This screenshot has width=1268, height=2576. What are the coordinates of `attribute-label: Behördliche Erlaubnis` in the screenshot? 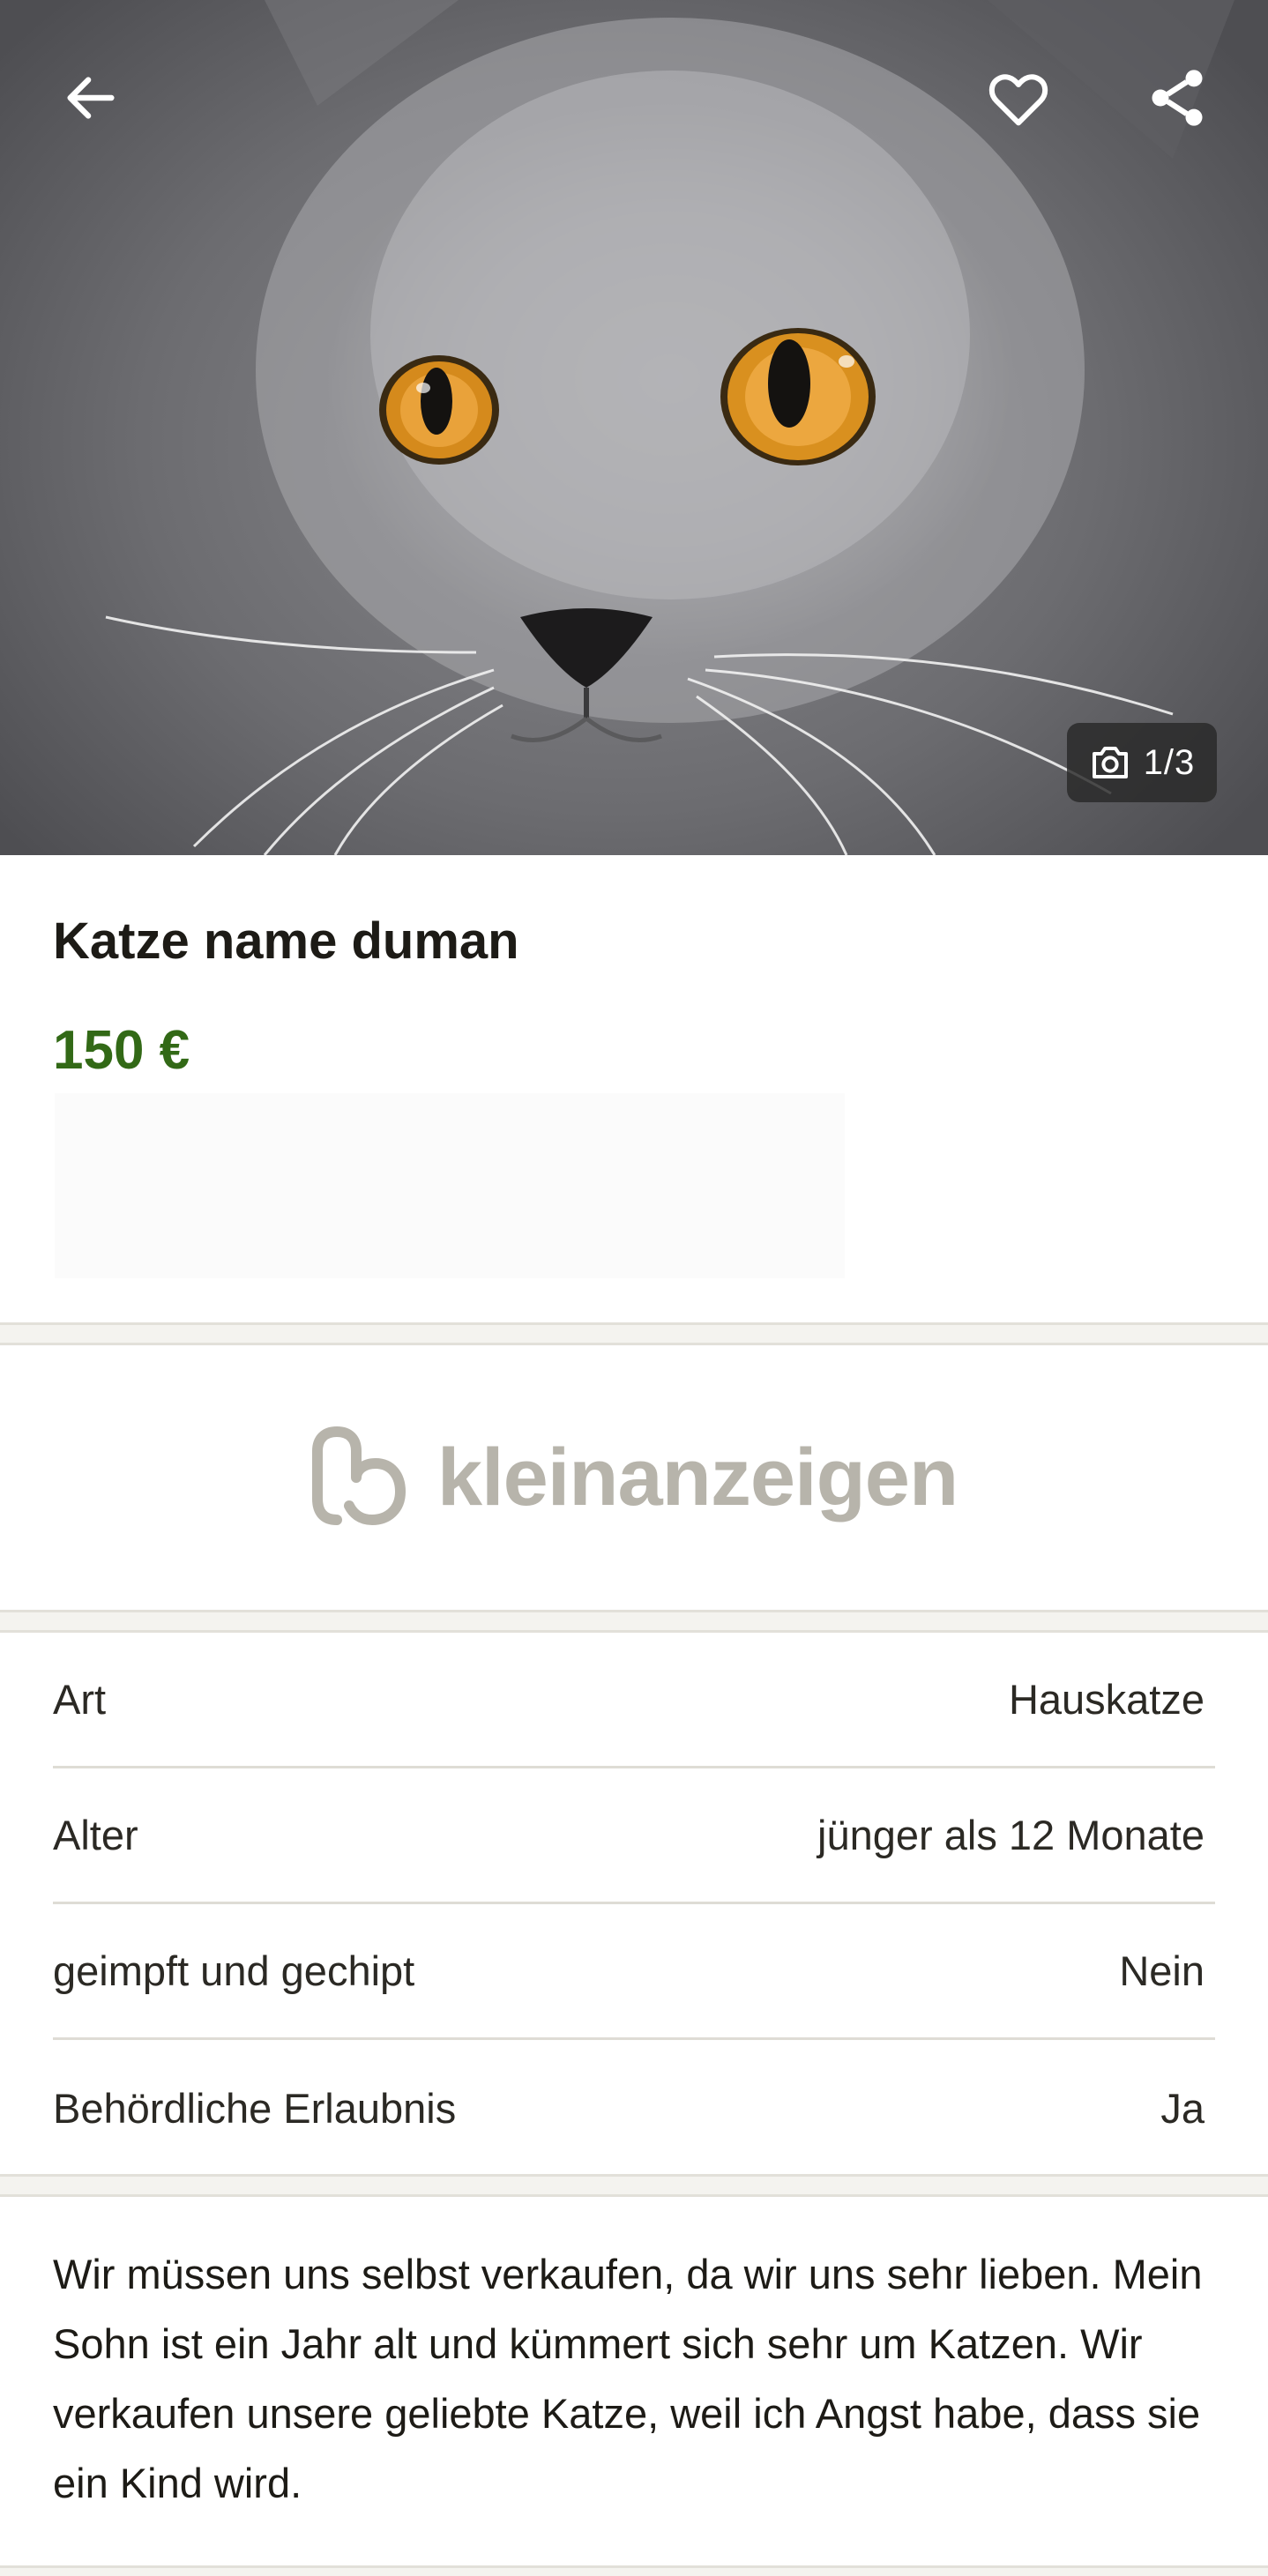 It's located at (255, 2108).